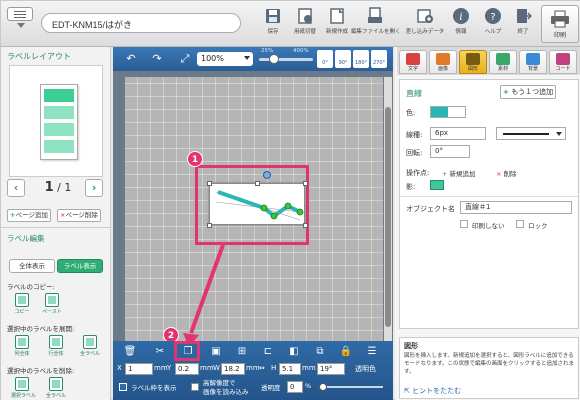  What do you see at coordinates (195, 387) in the screenshot?
I see `hq-image-checkbox` at bounding box center [195, 387].